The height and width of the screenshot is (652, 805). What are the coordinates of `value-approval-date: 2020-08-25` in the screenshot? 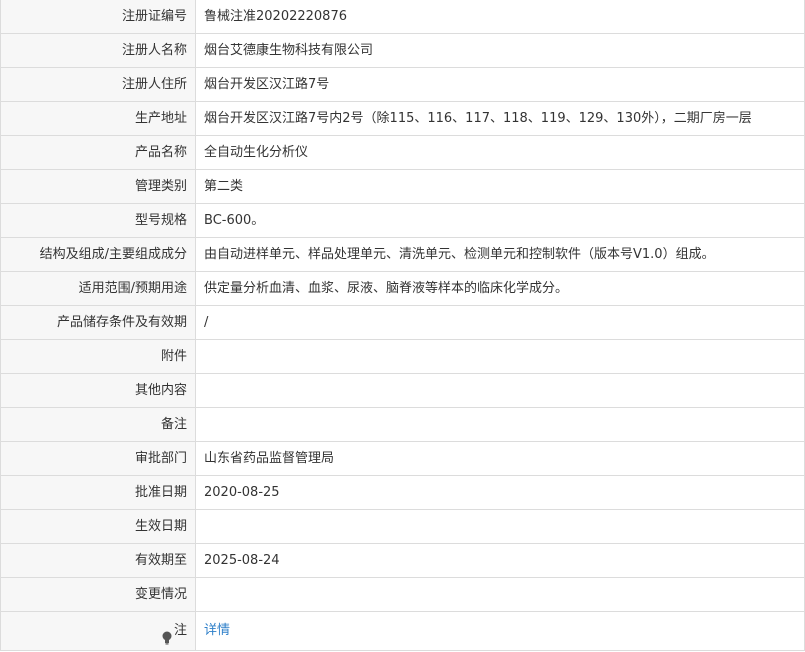 It's located at (500, 492).